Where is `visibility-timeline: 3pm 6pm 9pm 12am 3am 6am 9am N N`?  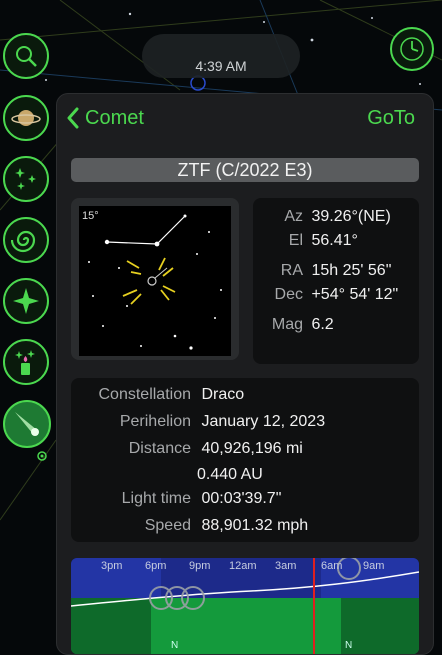
visibility-timeline: 3pm 6pm 9pm 12am 3am 6am 9am N N is located at coordinates (245, 606).